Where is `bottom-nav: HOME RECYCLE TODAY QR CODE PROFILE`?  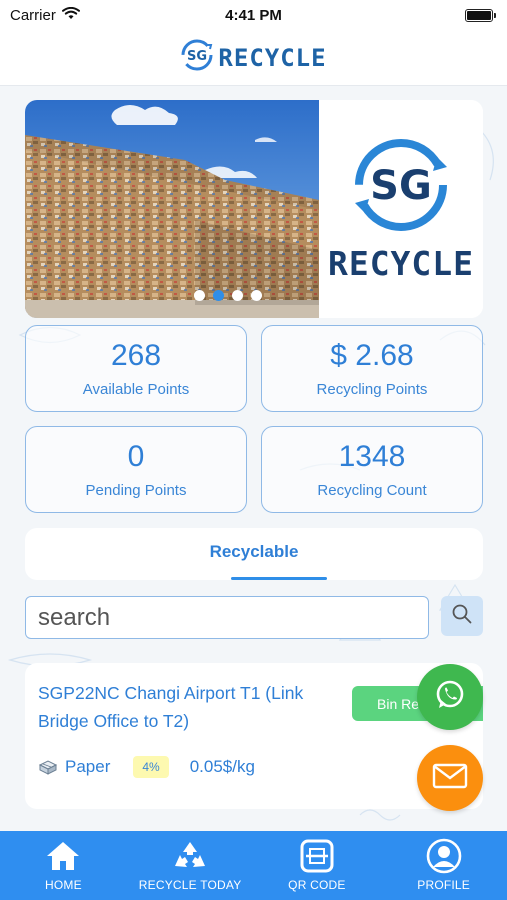
bottom-nav: HOME RECYCLE TODAY QR CODE PROFILE is located at coordinates (253, 865).